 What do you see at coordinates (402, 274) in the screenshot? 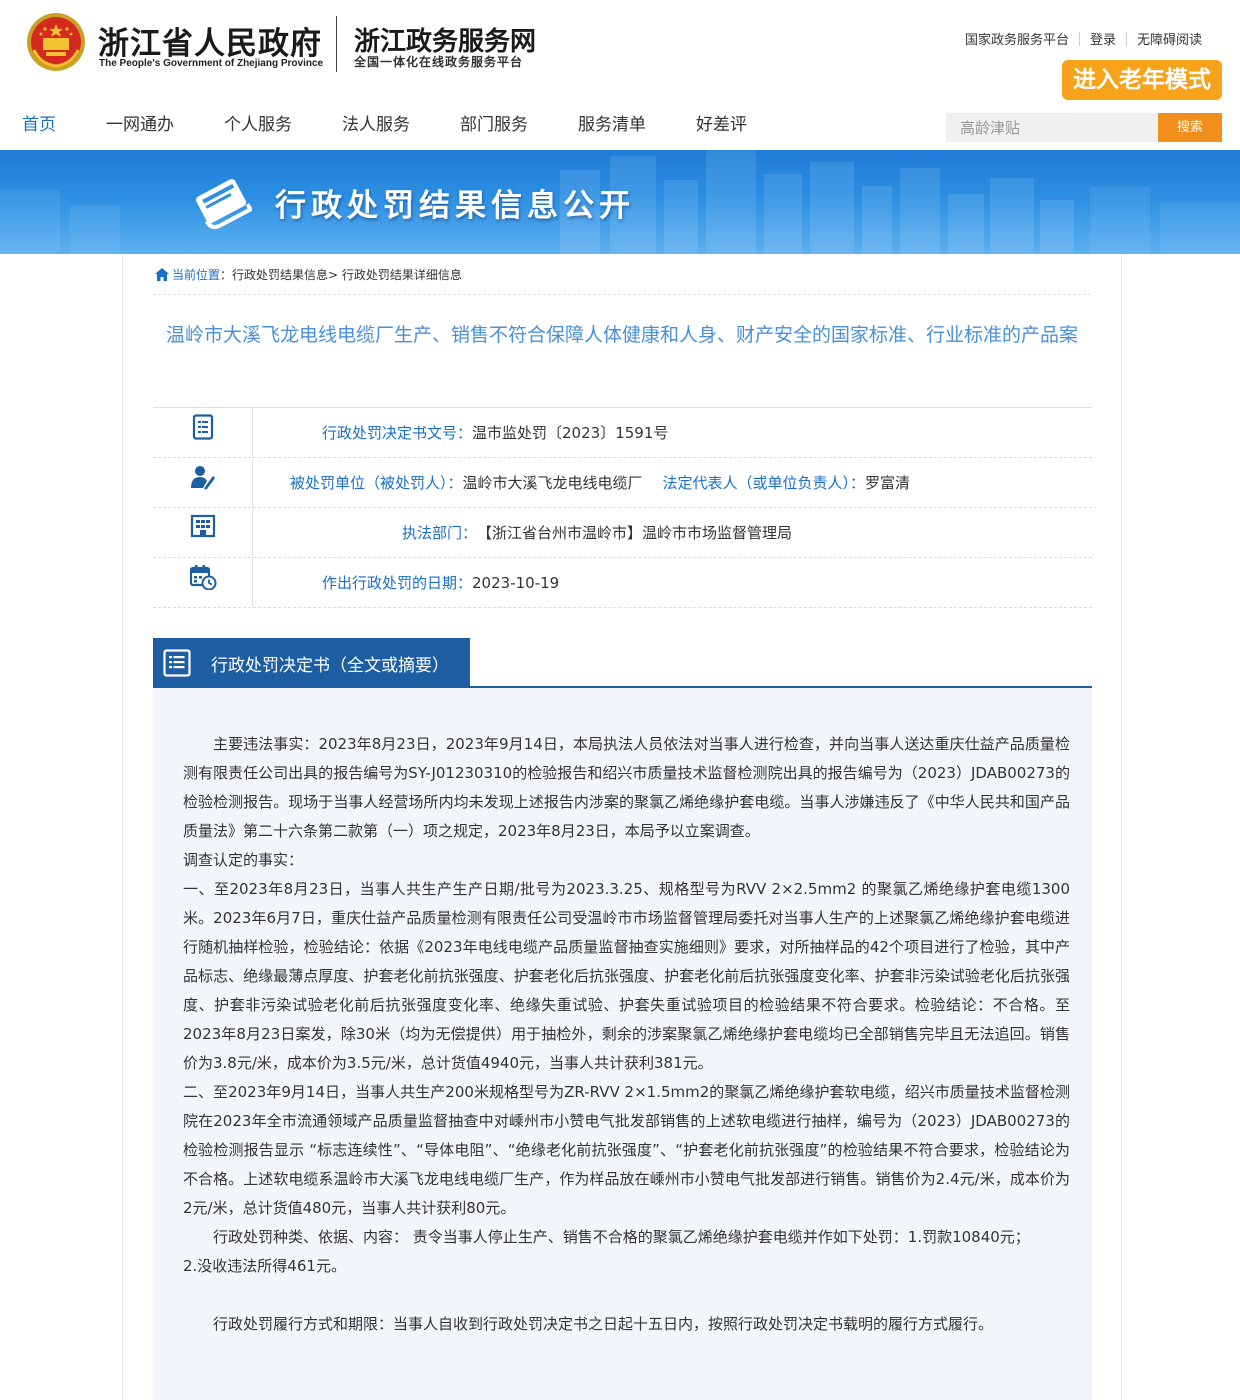
I see `breadcrumb-item: 行政处罚结果详细信息` at bounding box center [402, 274].